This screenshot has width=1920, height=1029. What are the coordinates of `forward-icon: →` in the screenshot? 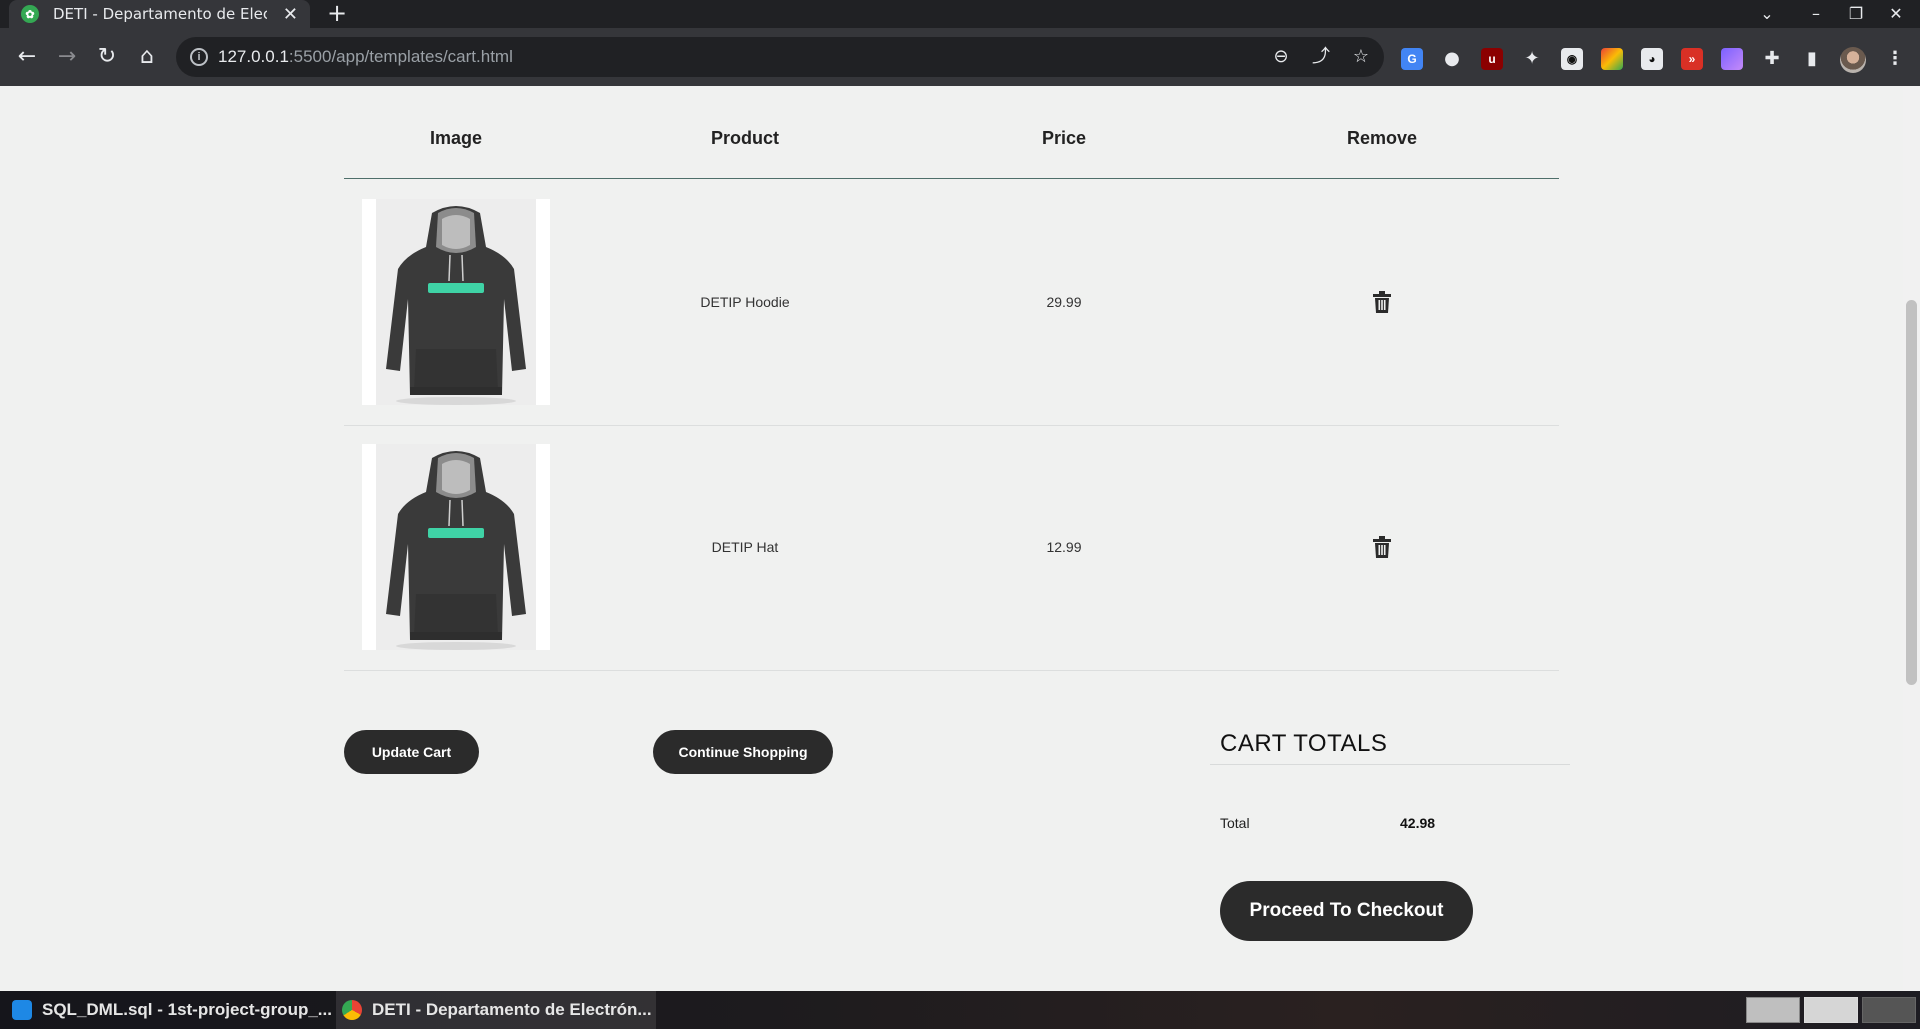 It's located at (67, 57).